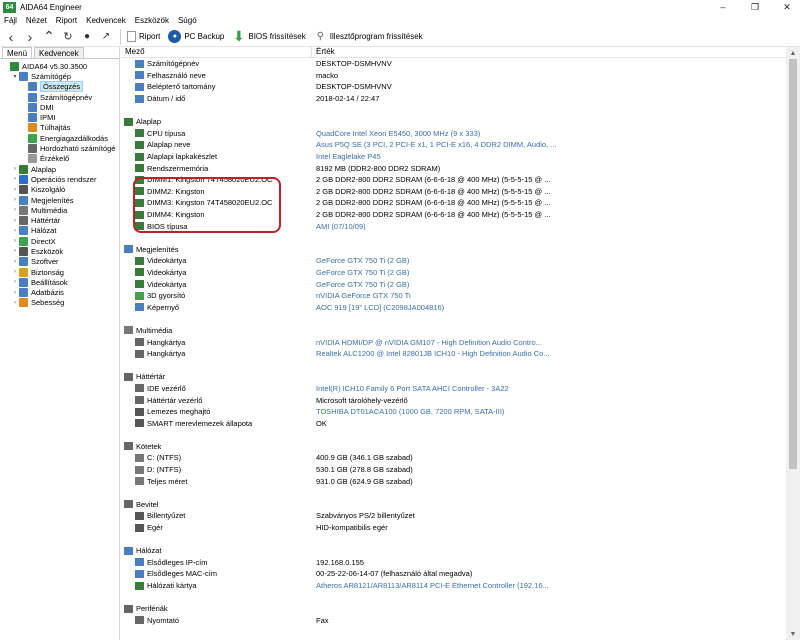 This screenshot has height=640, width=800. What do you see at coordinates (68, 37) in the screenshot?
I see `refresh-icon: ↻` at bounding box center [68, 37].